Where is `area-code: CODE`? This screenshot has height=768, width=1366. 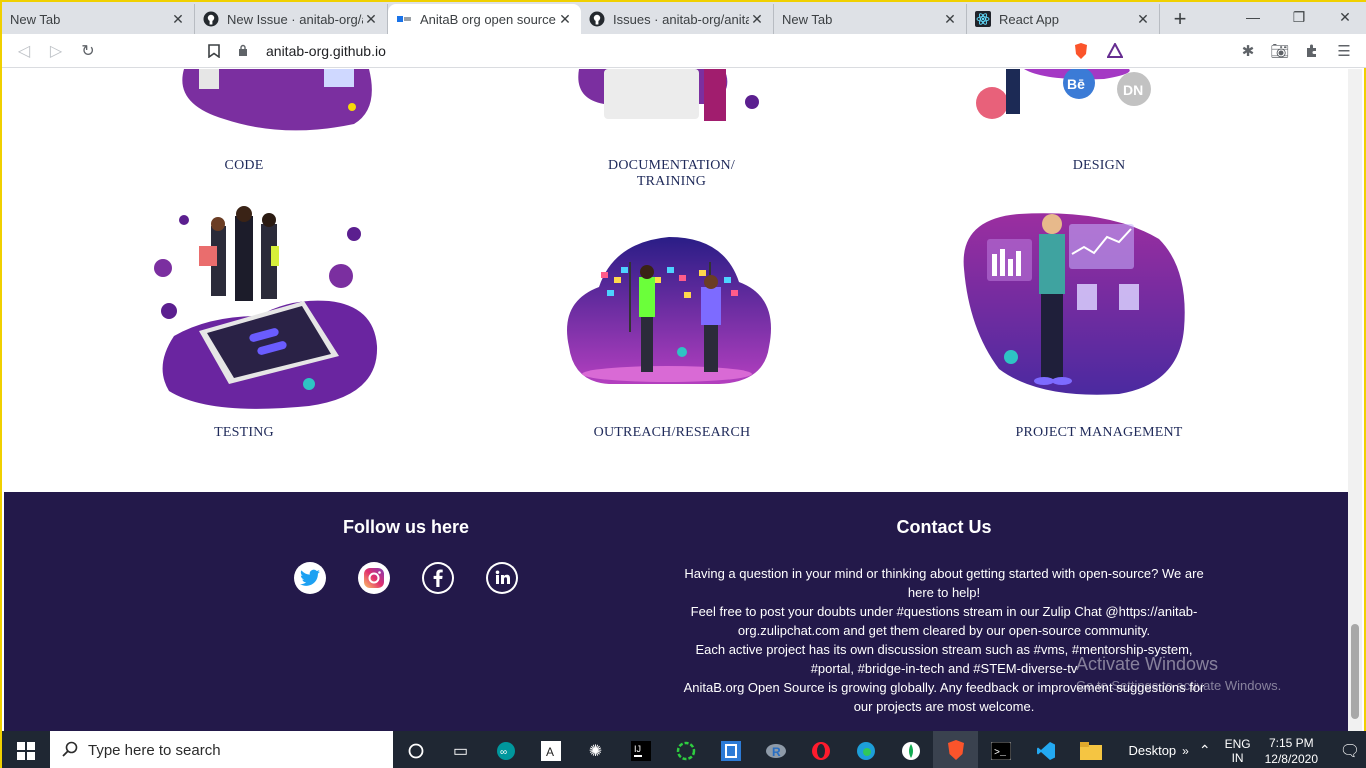 area-code: CODE is located at coordinates (244, 166).